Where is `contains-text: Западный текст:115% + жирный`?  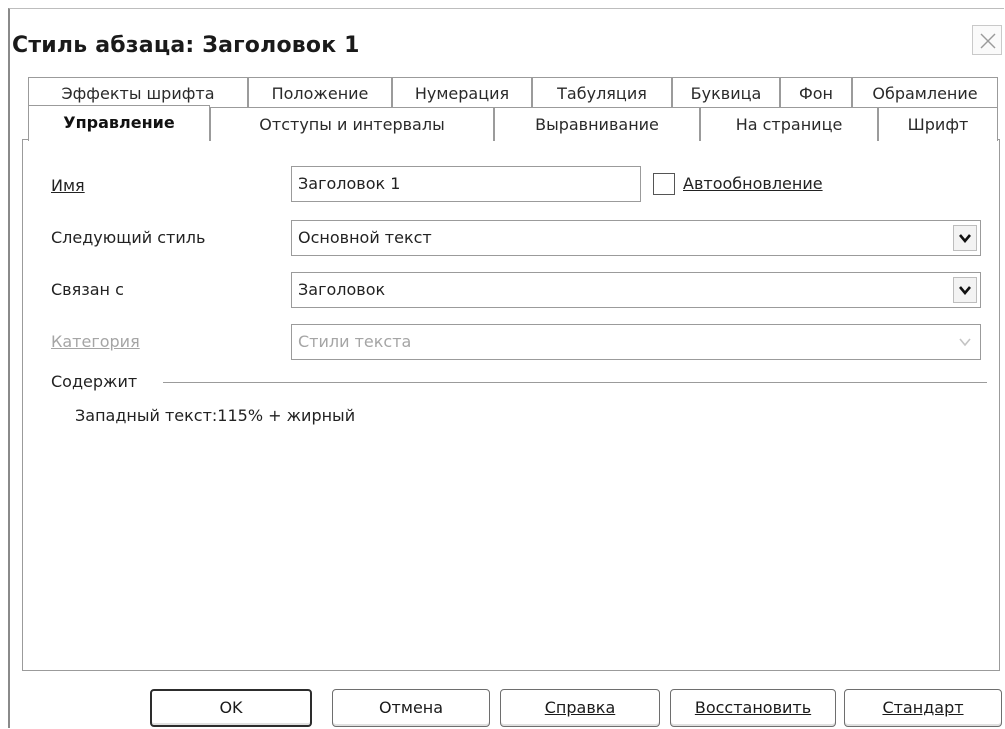
contains-text: Западный текст:115% + жирный is located at coordinates (215, 415).